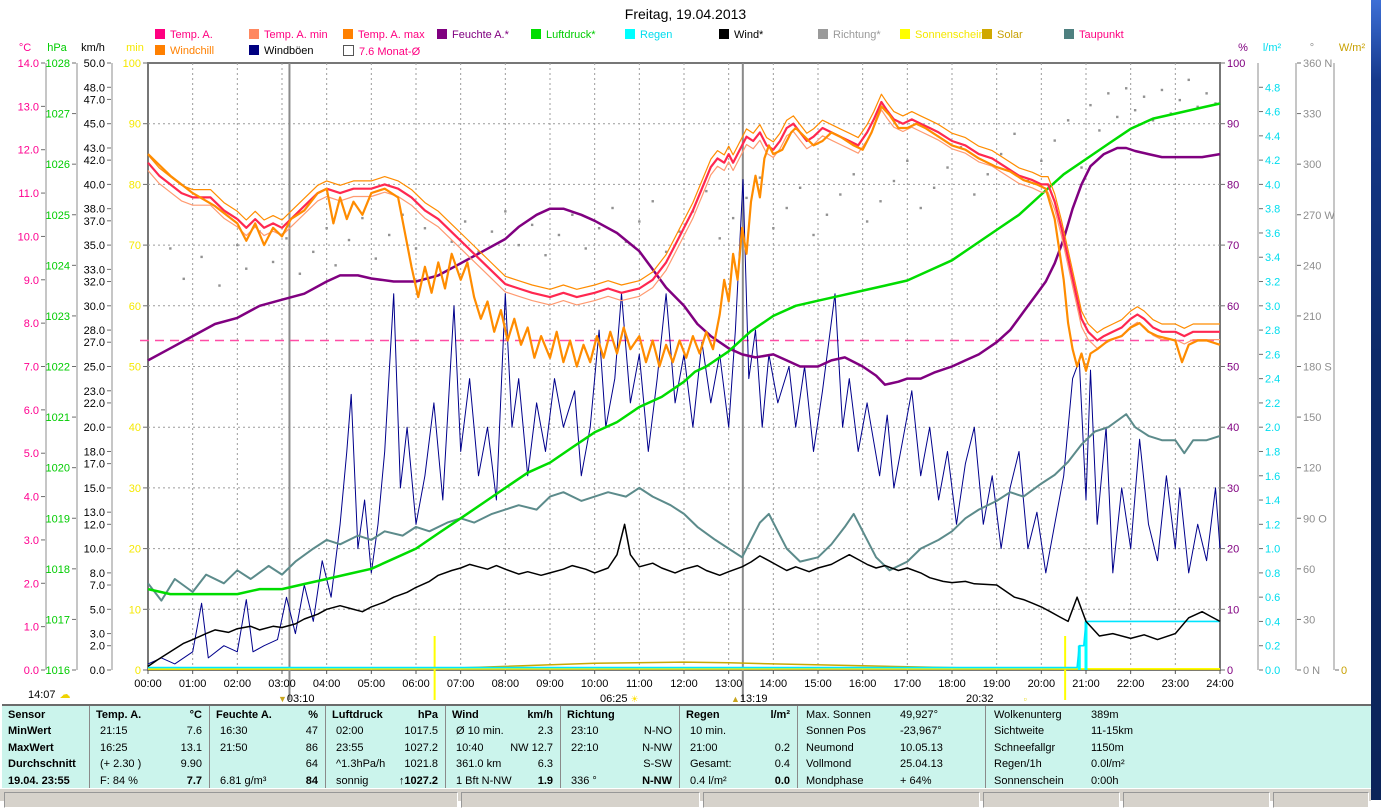  Describe the element at coordinates (42, 695) in the screenshot. I see `moon-note-time: 14:07` at that location.